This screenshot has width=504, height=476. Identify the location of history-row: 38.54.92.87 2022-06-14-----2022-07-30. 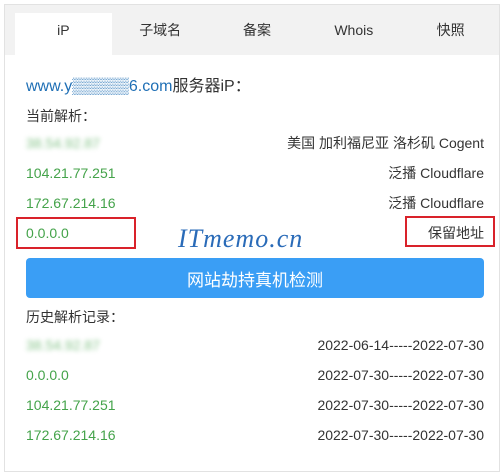
(255, 345).